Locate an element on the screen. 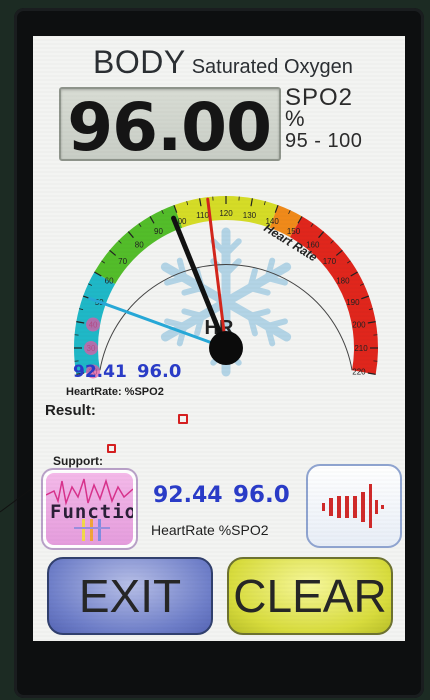 This screenshot has height=700, width=430. normal-range: 95 - 100 is located at coordinates (324, 141).